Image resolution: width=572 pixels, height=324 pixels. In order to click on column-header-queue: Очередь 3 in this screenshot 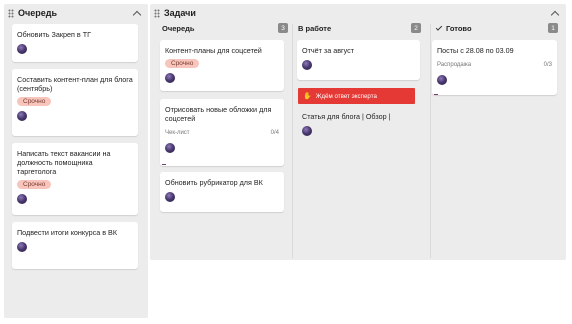, I will do `click(225, 28)`.